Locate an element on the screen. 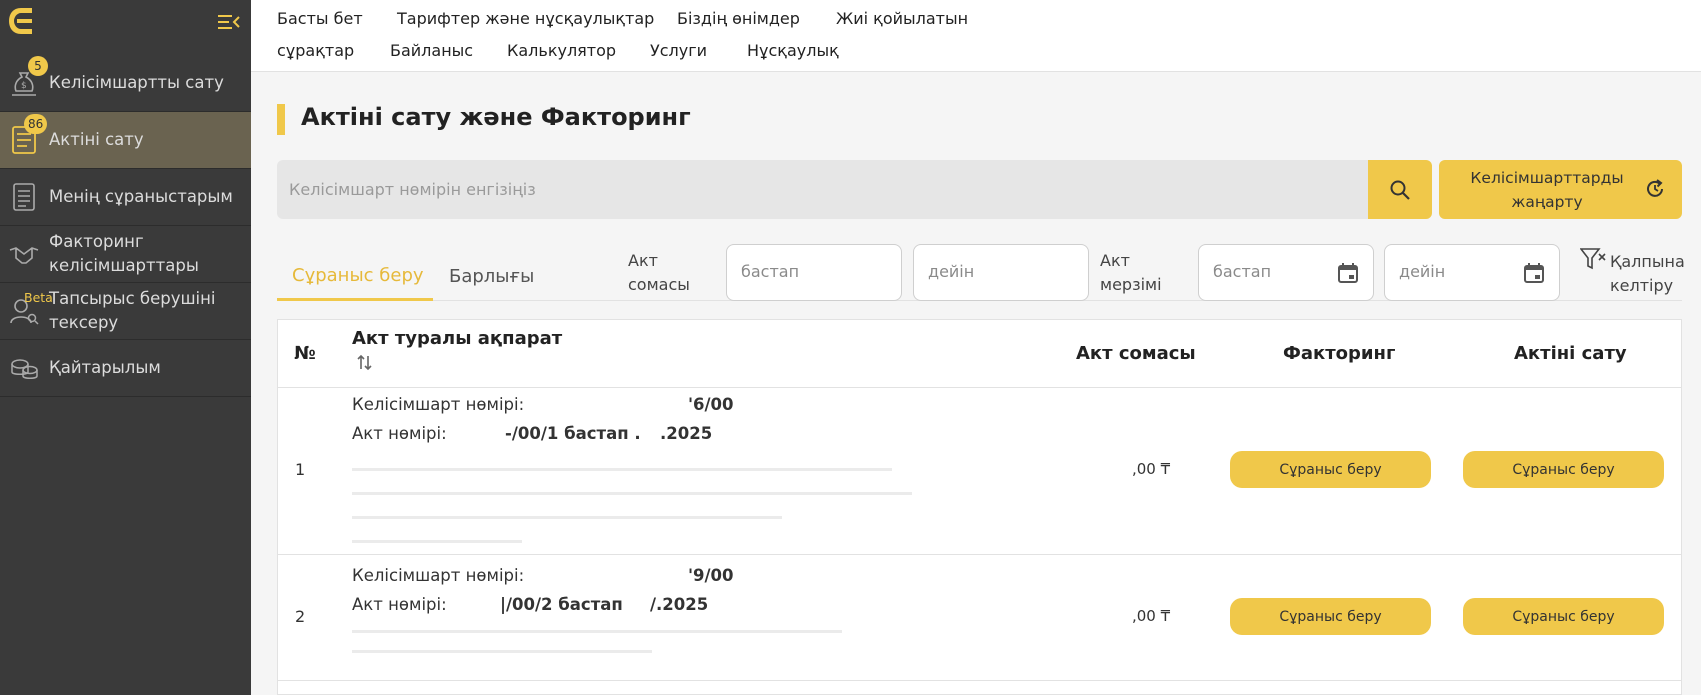  sidebar-item-label: Факторинг келісімшарттары is located at coordinates (124, 253).